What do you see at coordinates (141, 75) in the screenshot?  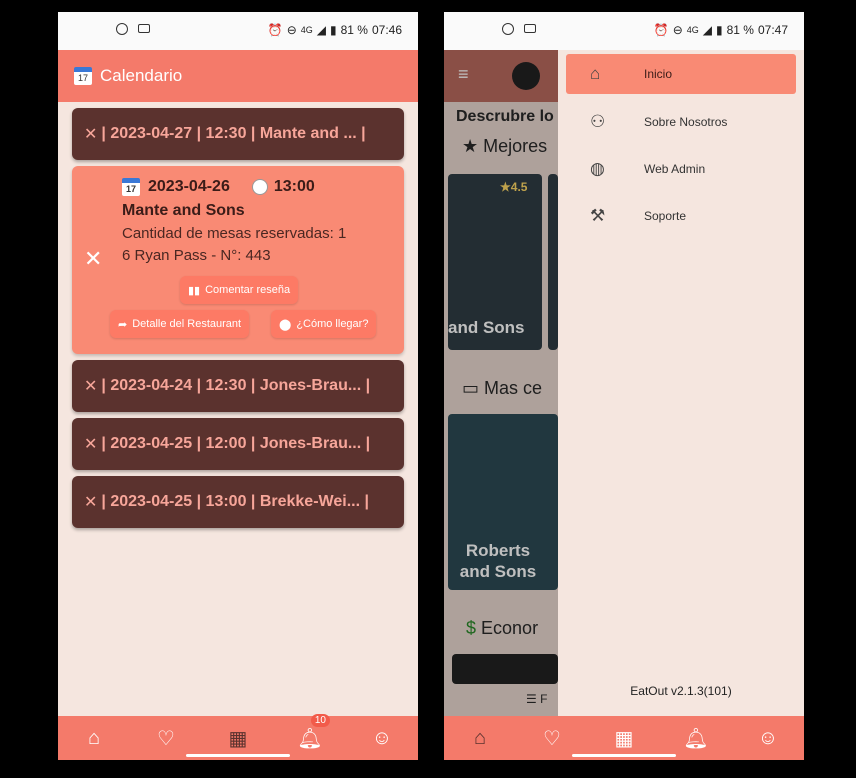 I see `page-title: Calendario` at bounding box center [141, 75].